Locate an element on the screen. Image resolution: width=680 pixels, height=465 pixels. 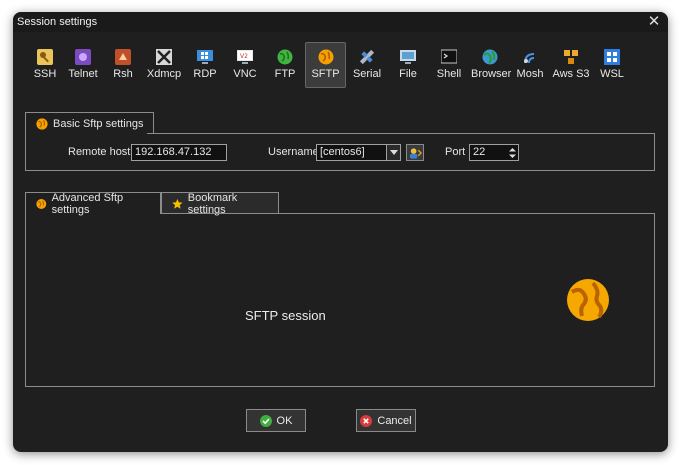
green-globe-icon is located at coordinates (285, 57).